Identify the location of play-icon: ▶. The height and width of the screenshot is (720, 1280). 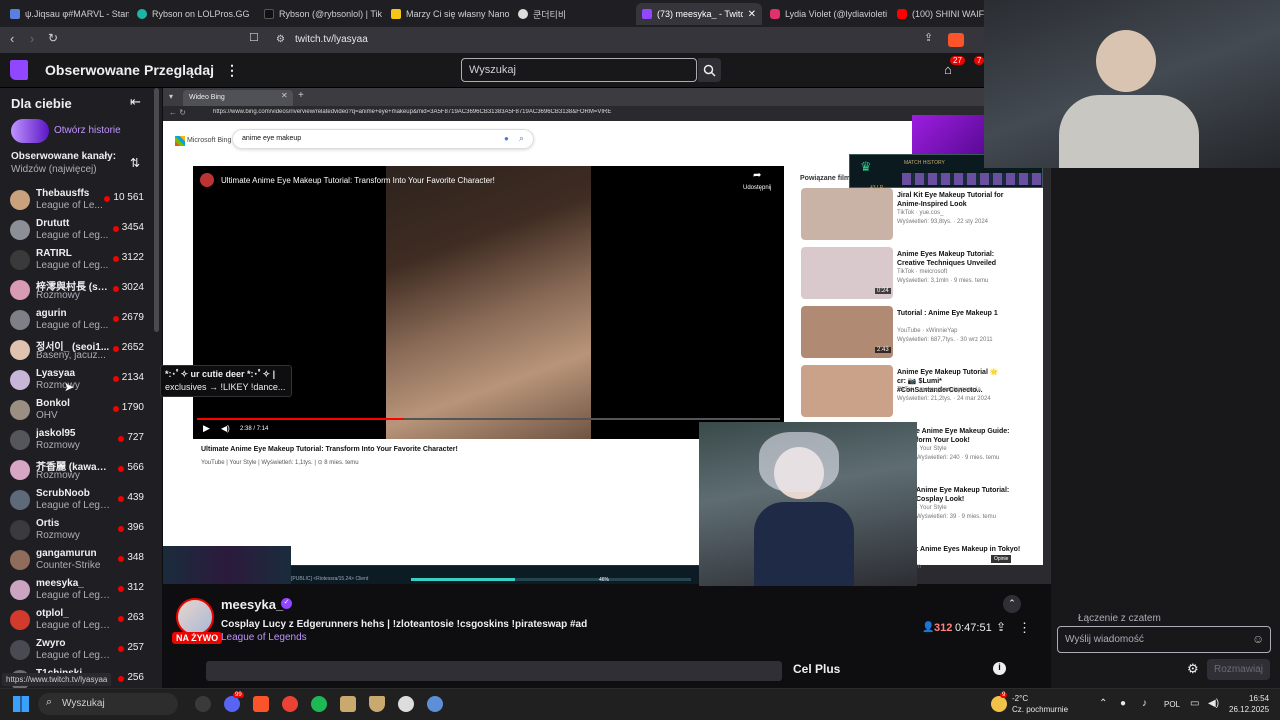
(206, 428).